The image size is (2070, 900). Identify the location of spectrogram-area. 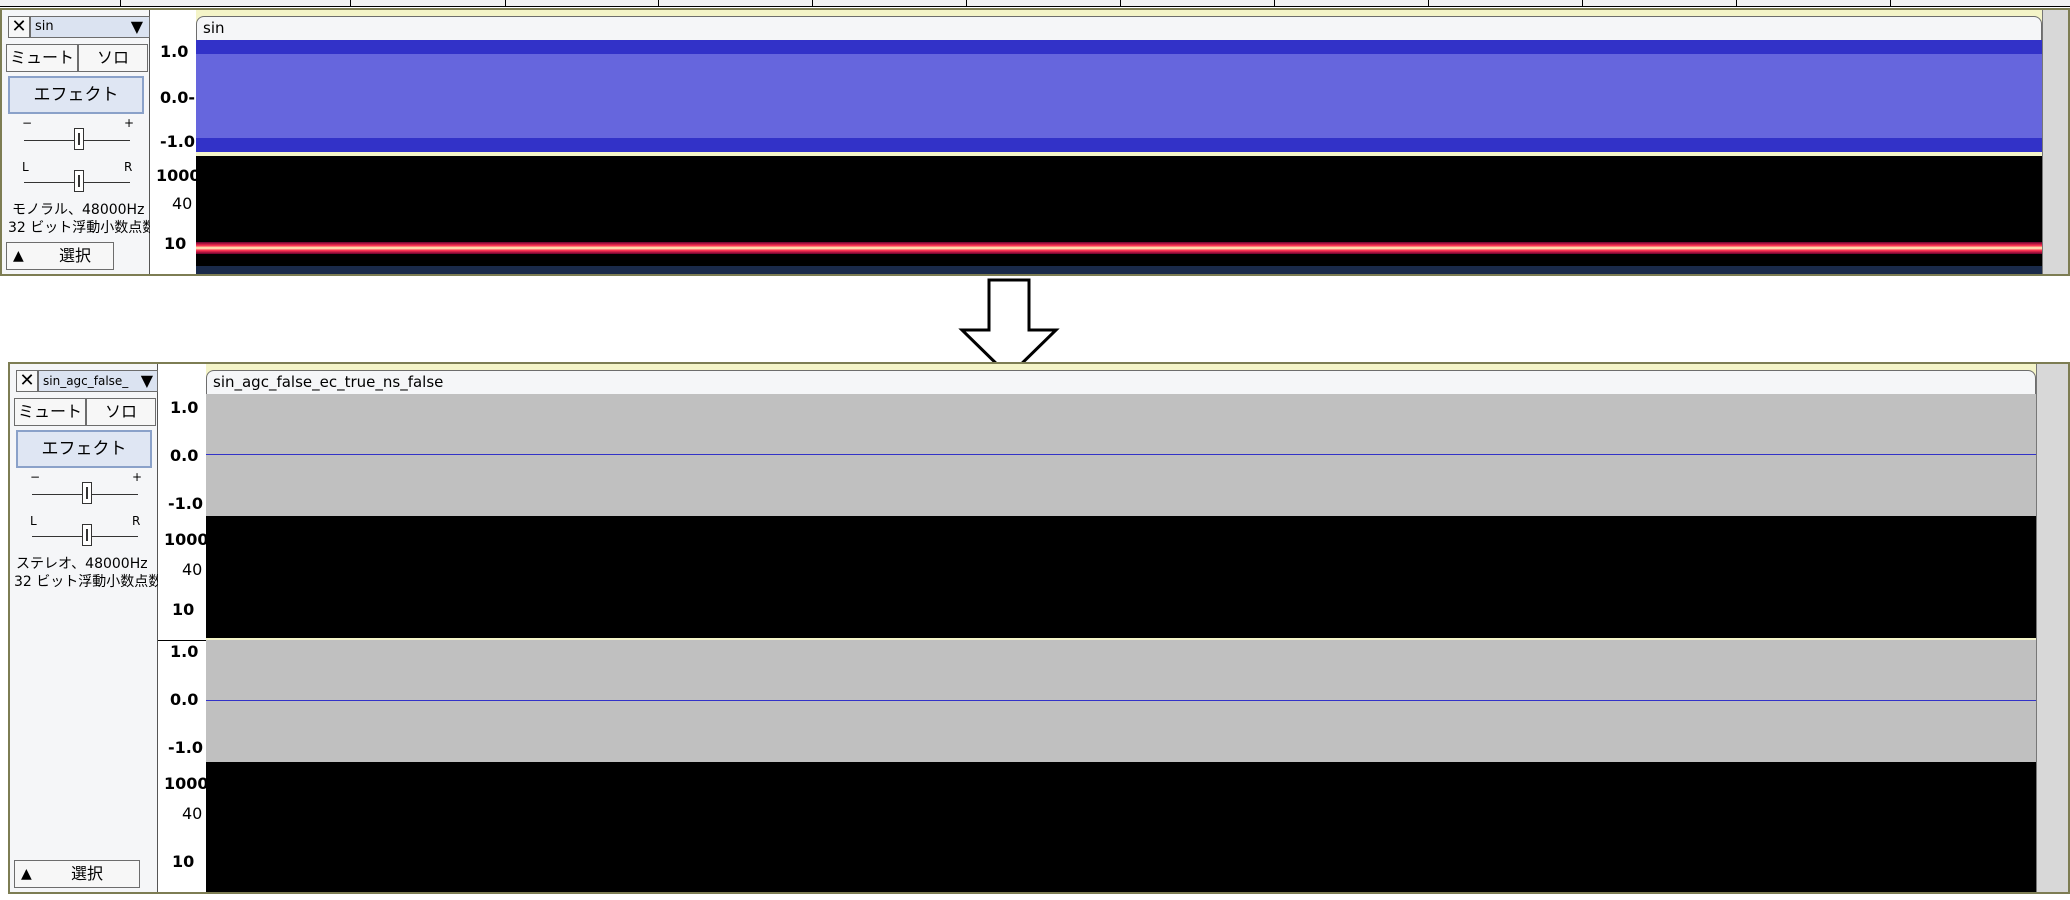
(1119, 215).